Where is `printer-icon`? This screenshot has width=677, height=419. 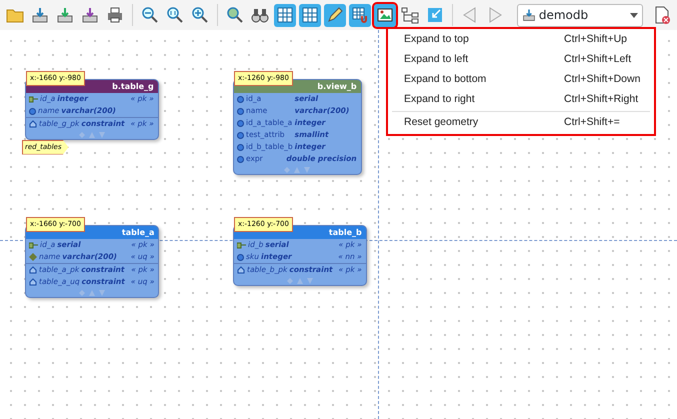
printer-icon is located at coordinates (115, 15).